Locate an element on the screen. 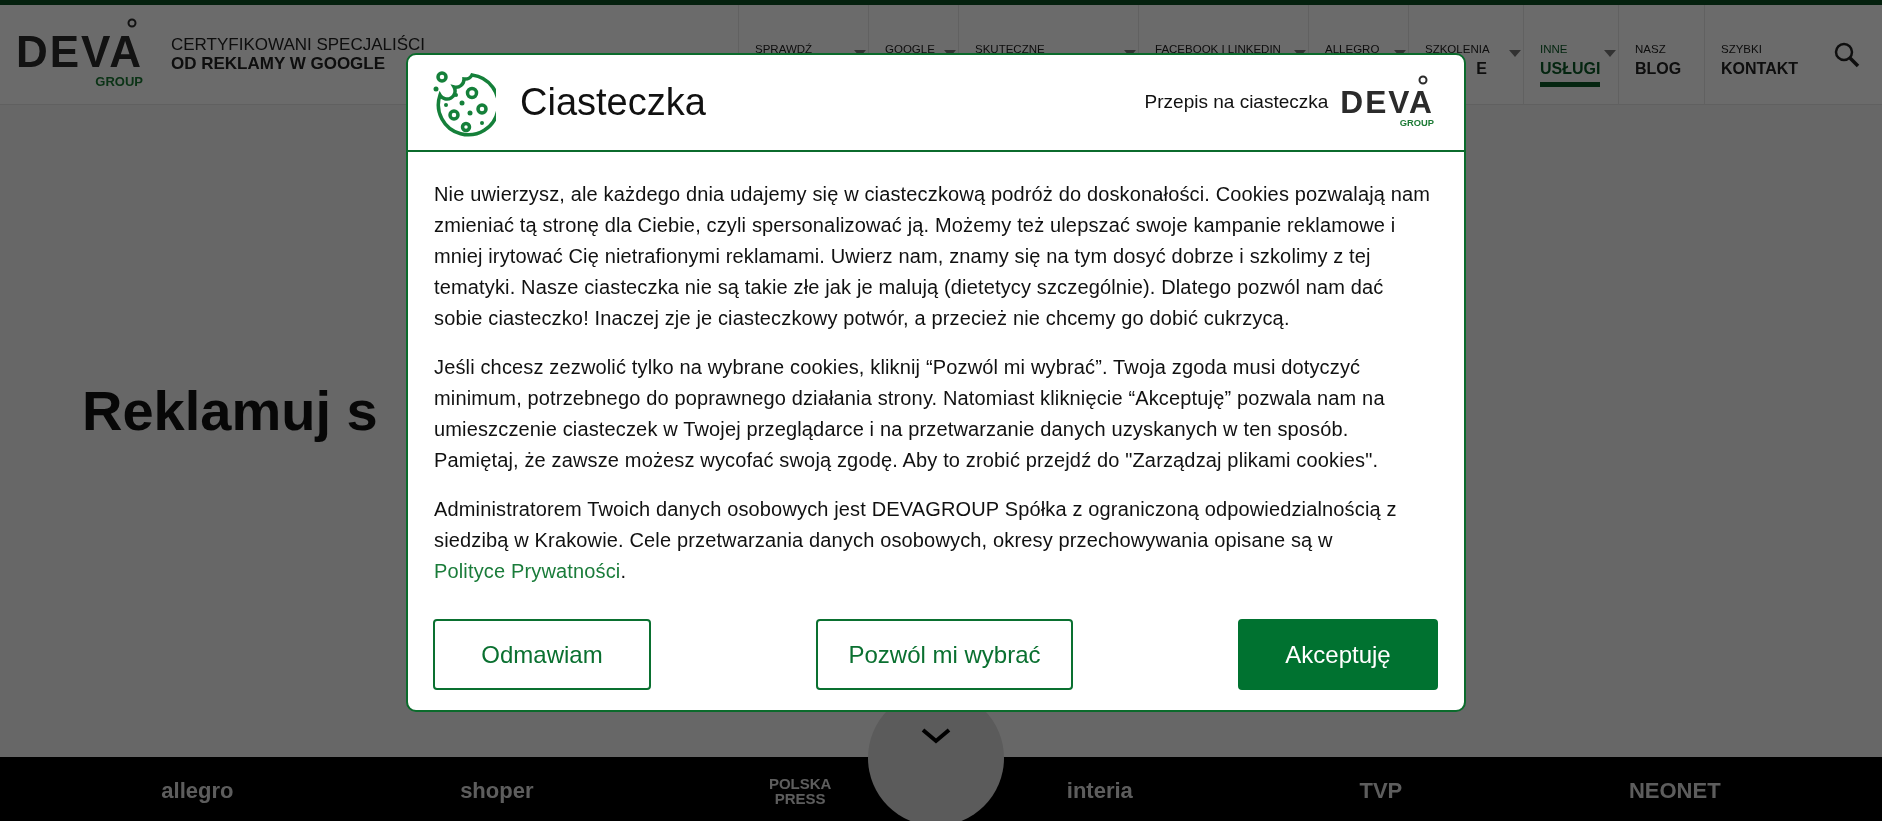 The image size is (1882, 821). chevron-down-icon is located at coordinates (936, 736).